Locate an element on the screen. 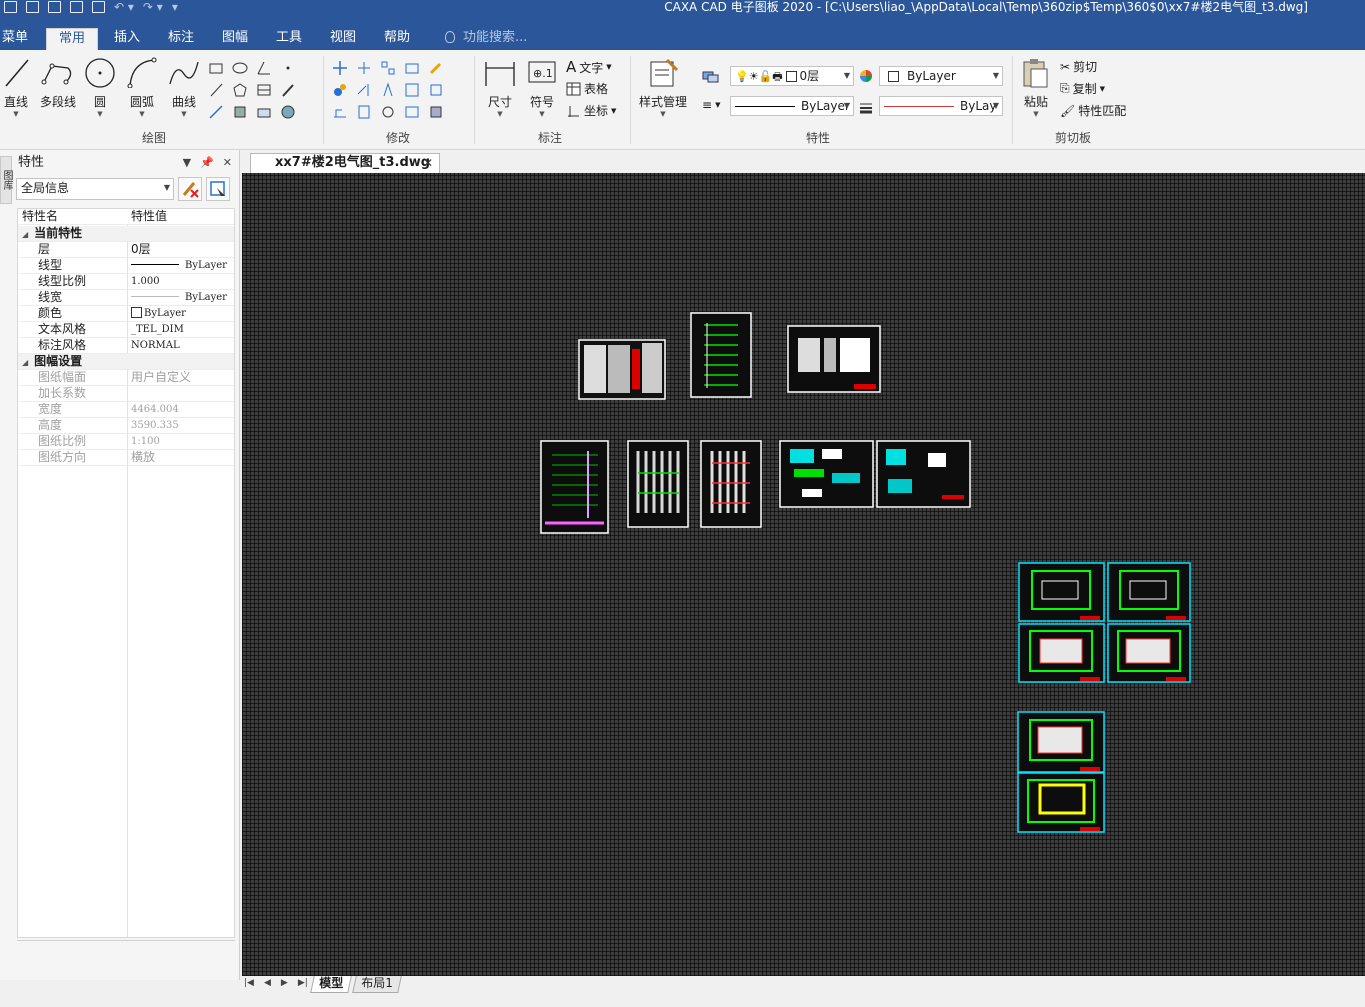 This screenshot has height=1007, width=1365. polyline-button: 多段线 is located at coordinates (58, 83).